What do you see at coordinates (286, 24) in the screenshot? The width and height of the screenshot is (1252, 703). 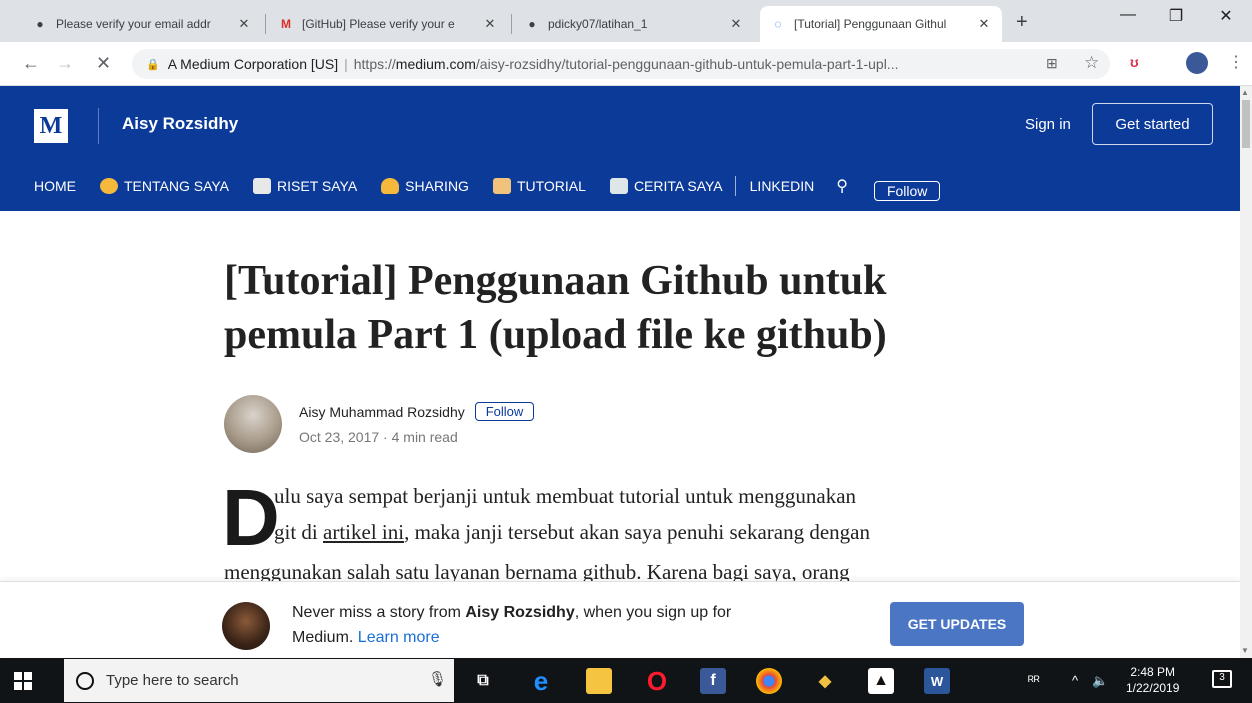 I see `gmail-icon: M` at bounding box center [286, 24].